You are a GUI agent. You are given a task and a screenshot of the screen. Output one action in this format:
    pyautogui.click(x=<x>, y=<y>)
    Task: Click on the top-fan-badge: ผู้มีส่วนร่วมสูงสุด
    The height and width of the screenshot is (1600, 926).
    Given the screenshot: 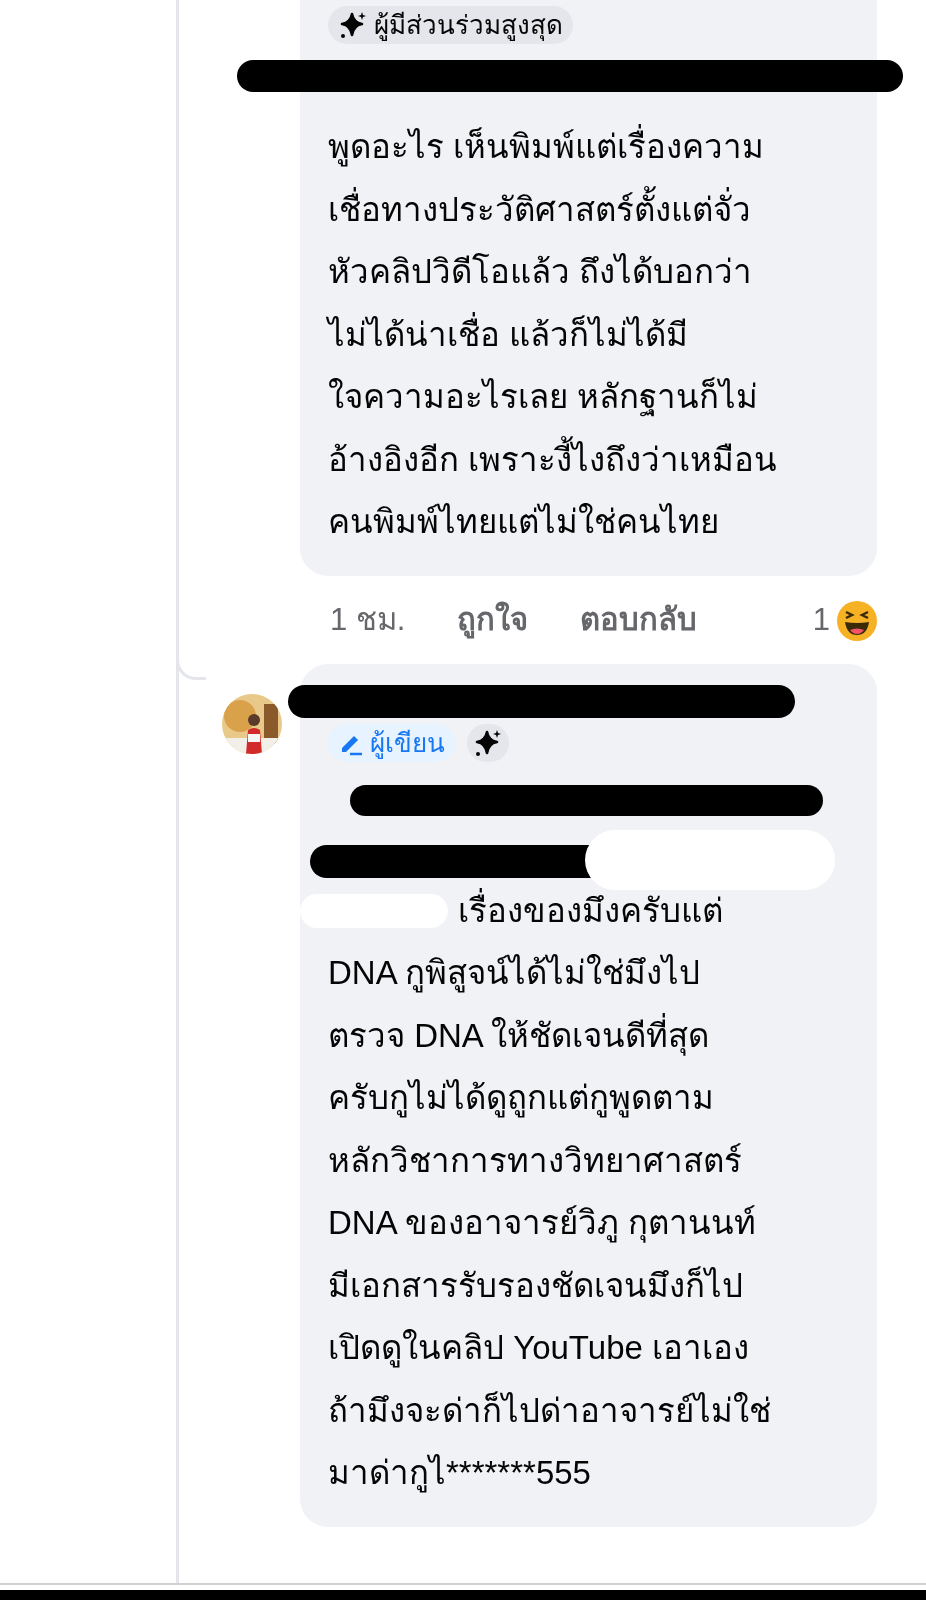 What is the action you would take?
    pyautogui.click(x=450, y=25)
    